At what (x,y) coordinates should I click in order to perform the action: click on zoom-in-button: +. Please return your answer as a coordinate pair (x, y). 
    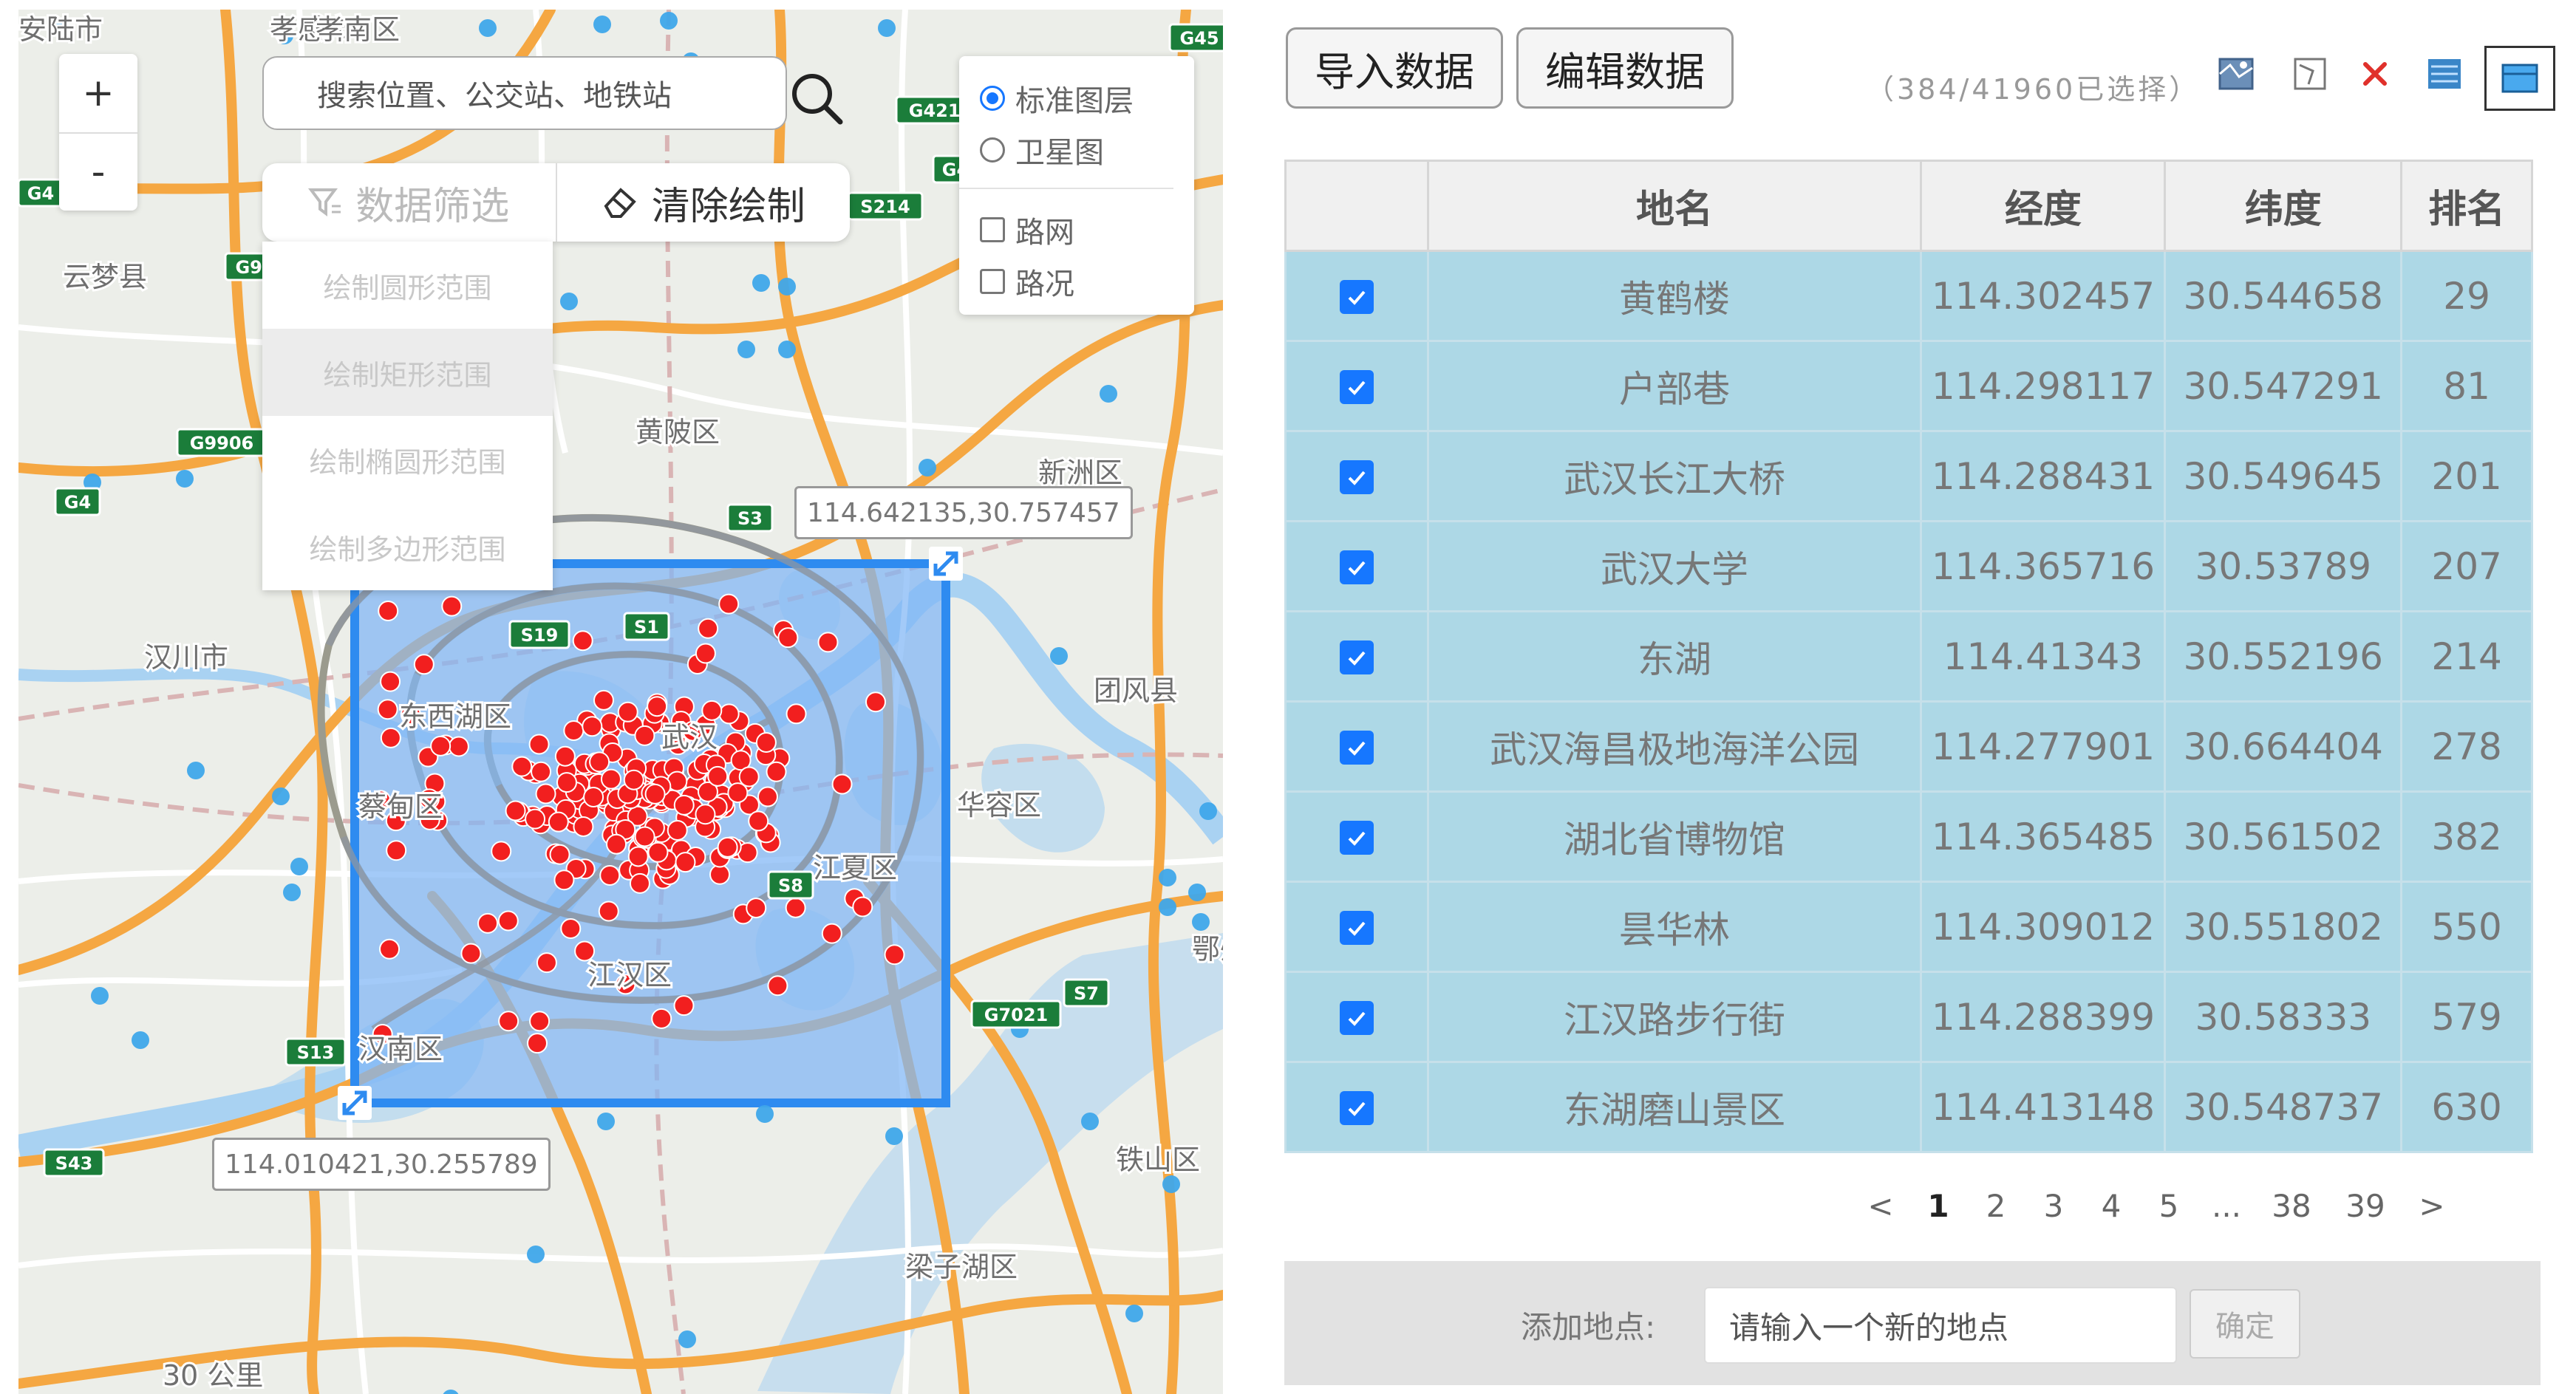
    Looking at the image, I should click on (98, 93).